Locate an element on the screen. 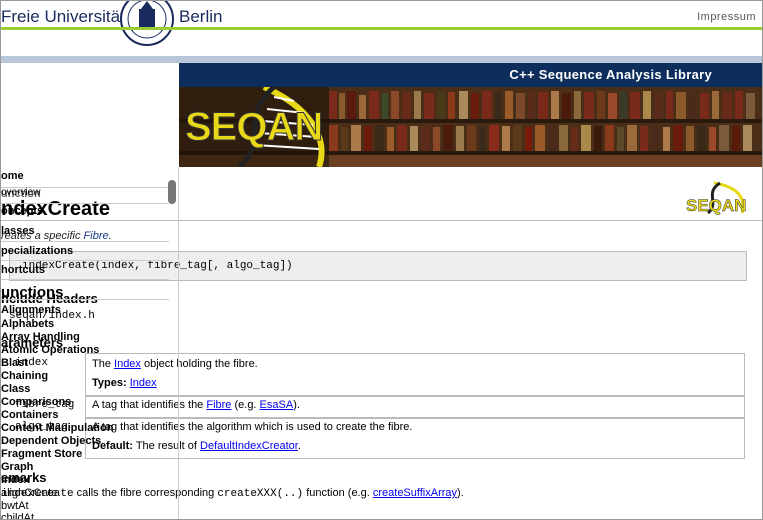 This screenshot has width=763, height=520. sidebar-item-content-manipulation: Content Manipulation is located at coordinates (57, 428).